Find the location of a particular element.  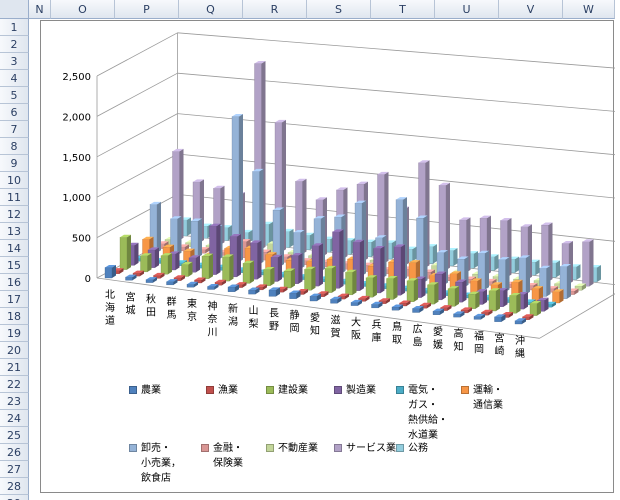

row-header-1: 1 is located at coordinates (14, 27).